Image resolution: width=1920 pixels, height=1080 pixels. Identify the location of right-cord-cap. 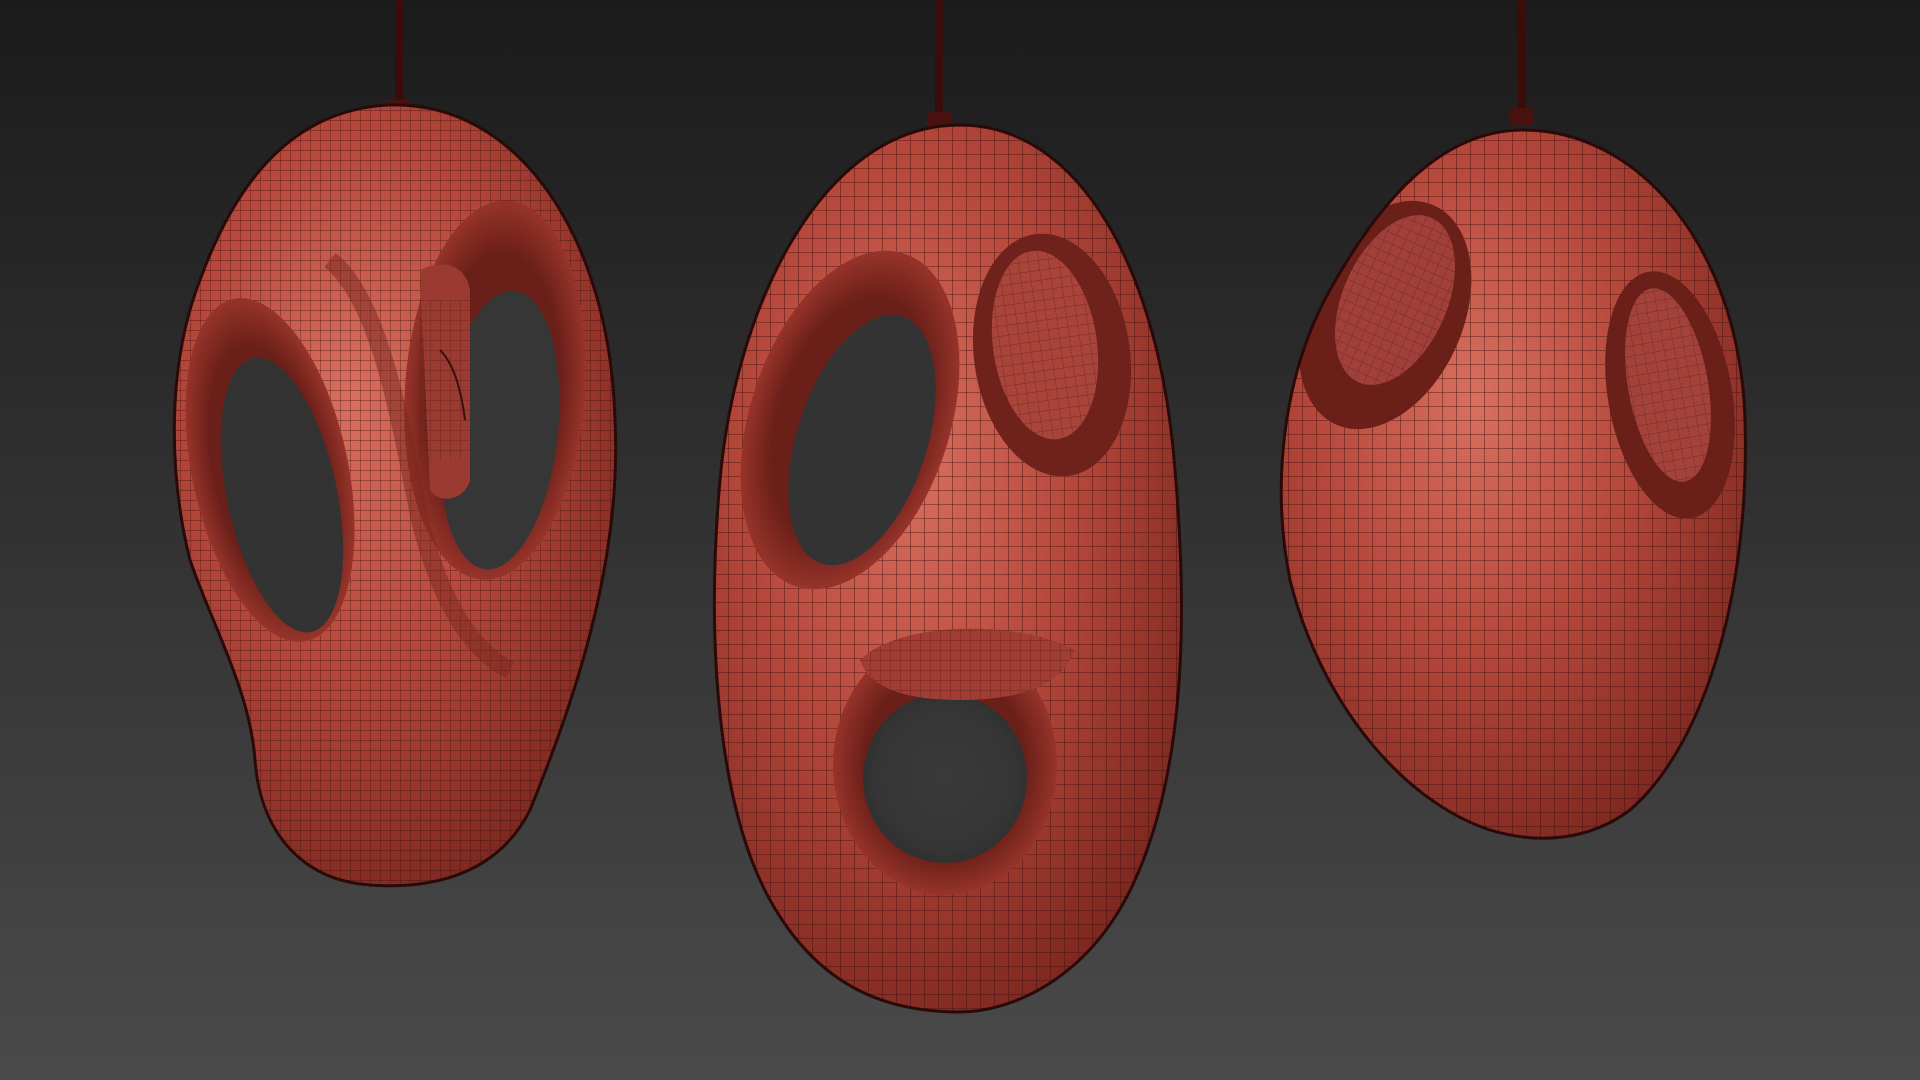
(1522, 117).